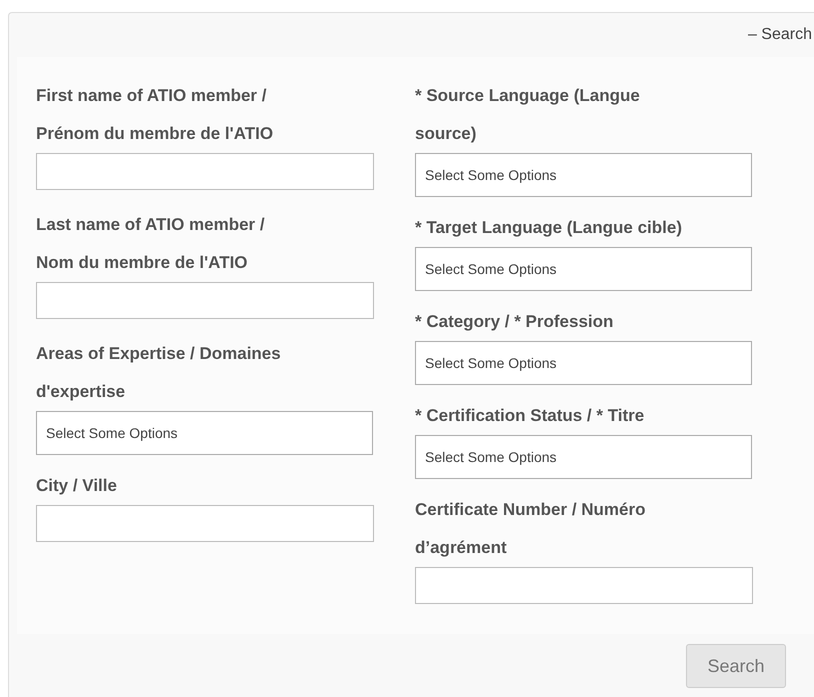 The image size is (814, 697). I want to click on field-label: * Certification Status / * Titre, so click(530, 416).